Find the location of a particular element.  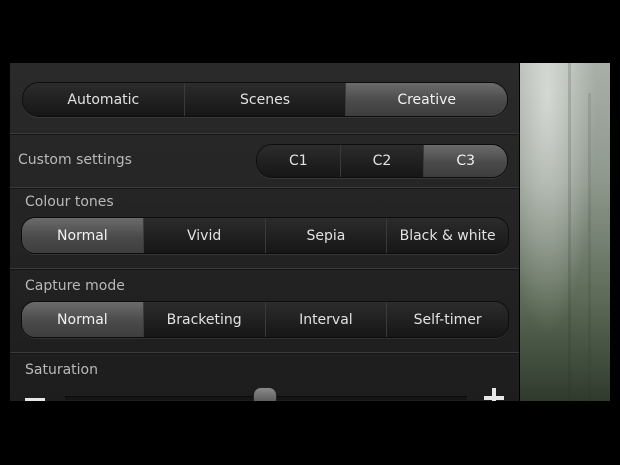

minus-icon is located at coordinates (35, 399).